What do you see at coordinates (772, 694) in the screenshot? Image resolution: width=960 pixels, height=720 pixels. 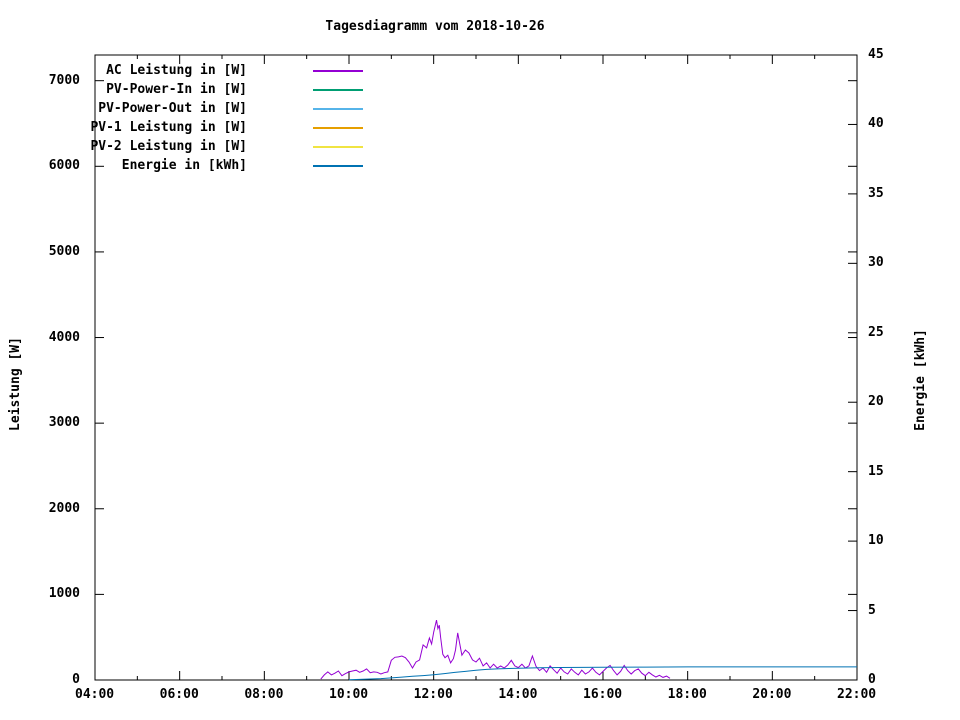 I see `x-tick-label: 20:00` at bounding box center [772, 694].